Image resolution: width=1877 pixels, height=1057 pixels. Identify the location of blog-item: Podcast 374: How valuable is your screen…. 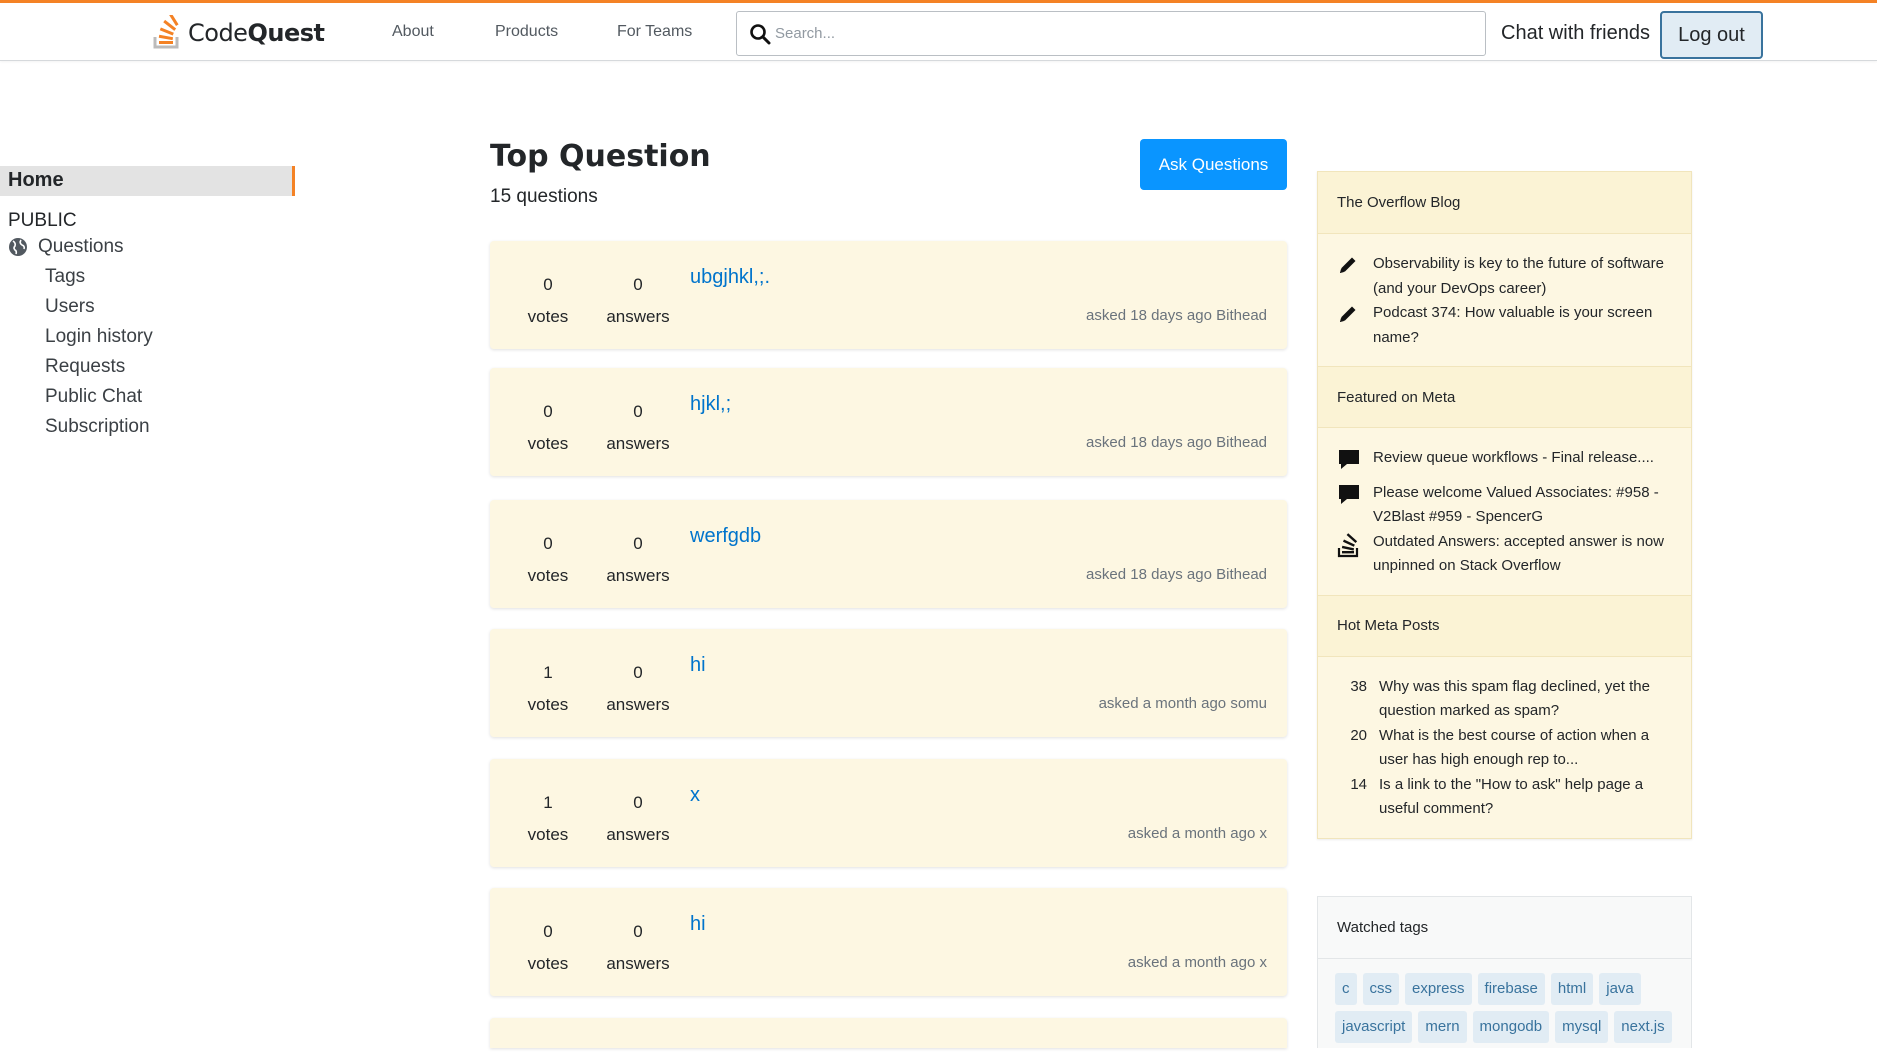
(1504, 325).